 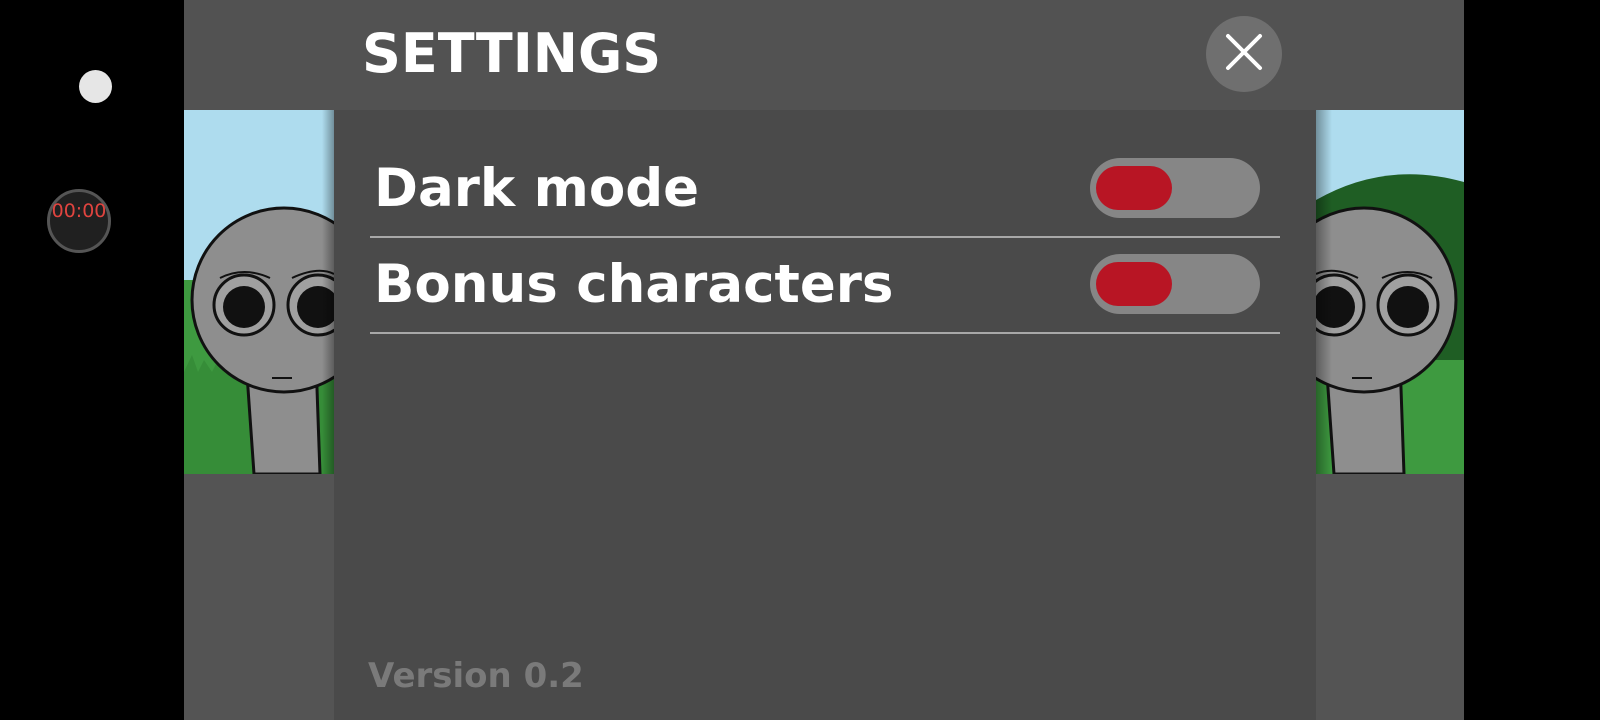 What do you see at coordinates (259, 597) in the screenshot?
I see `background-lower-left` at bounding box center [259, 597].